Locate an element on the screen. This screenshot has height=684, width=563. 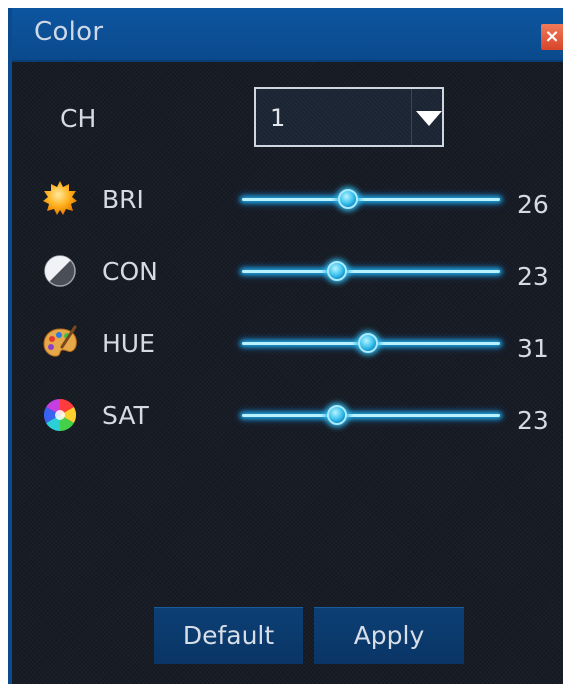
brightness-value: 26 is located at coordinates (533, 204).